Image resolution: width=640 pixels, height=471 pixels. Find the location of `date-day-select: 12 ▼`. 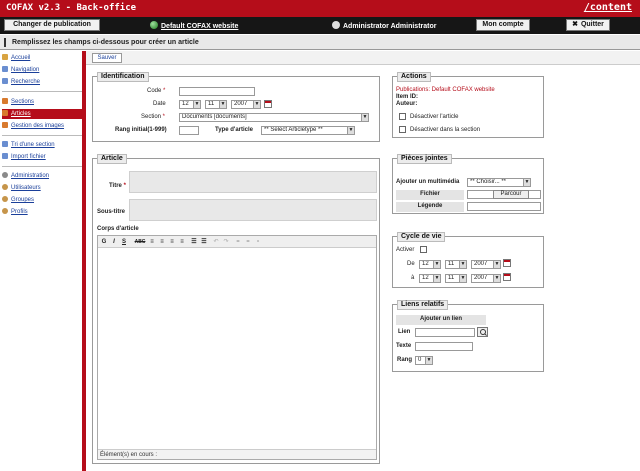

date-day-select: 12 ▼ is located at coordinates (190, 104).